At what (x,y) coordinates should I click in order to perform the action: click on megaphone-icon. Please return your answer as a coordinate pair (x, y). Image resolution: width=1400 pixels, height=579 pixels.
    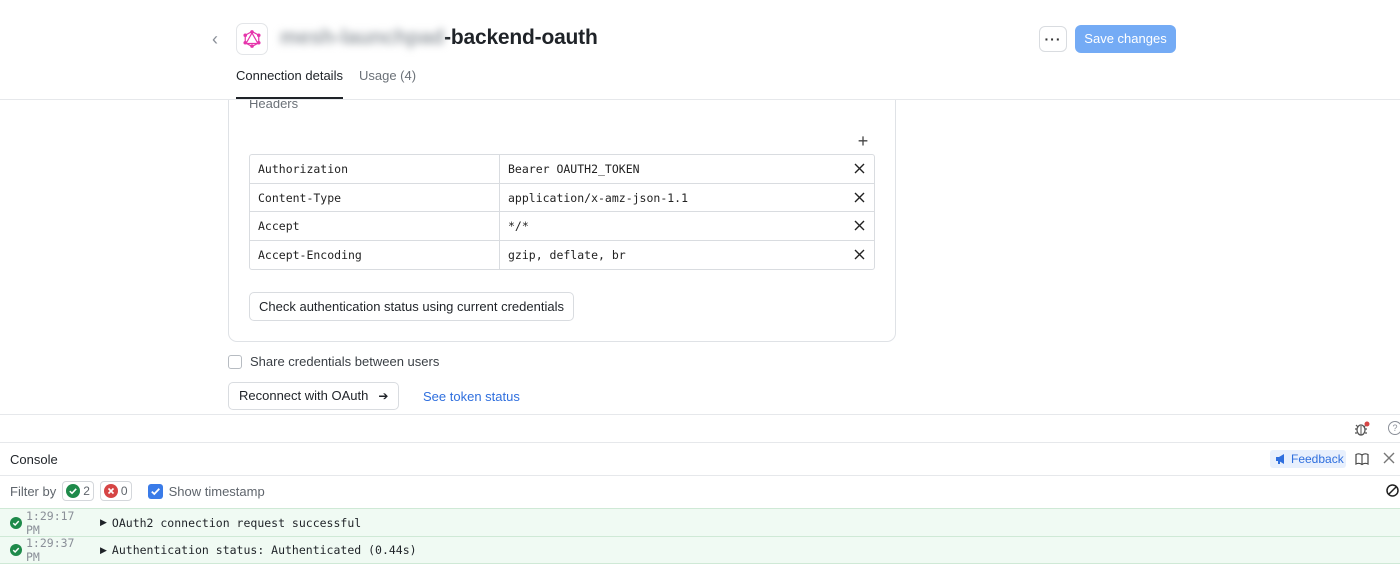
    Looking at the image, I should click on (1280, 459).